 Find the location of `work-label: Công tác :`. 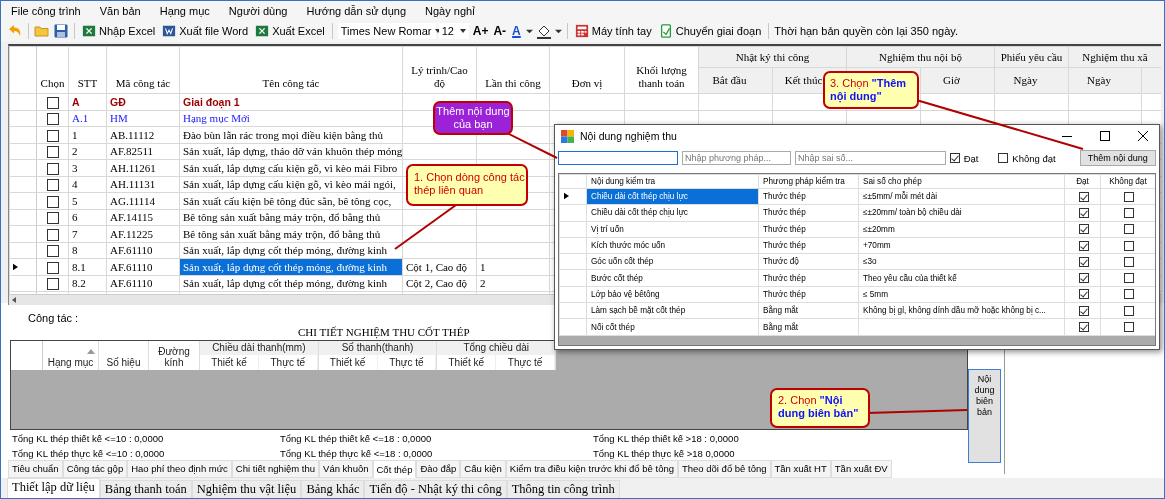

work-label: Công tác : is located at coordinates (53, 319).